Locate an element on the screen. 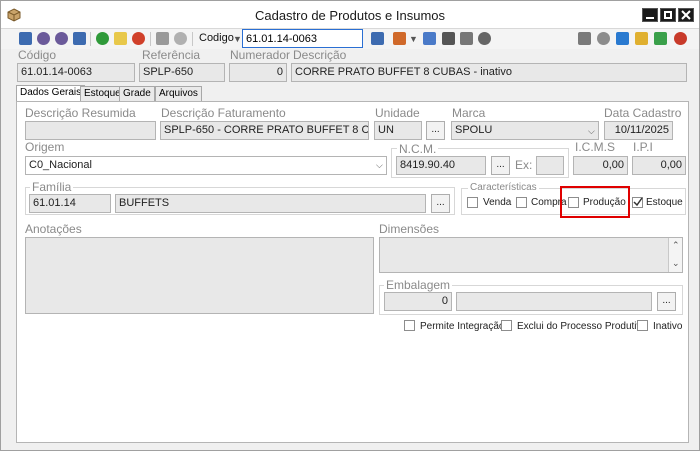 The height and width of the screenshot is (451, 700). ex-label: Ex: is located at coordinates (524, 165).